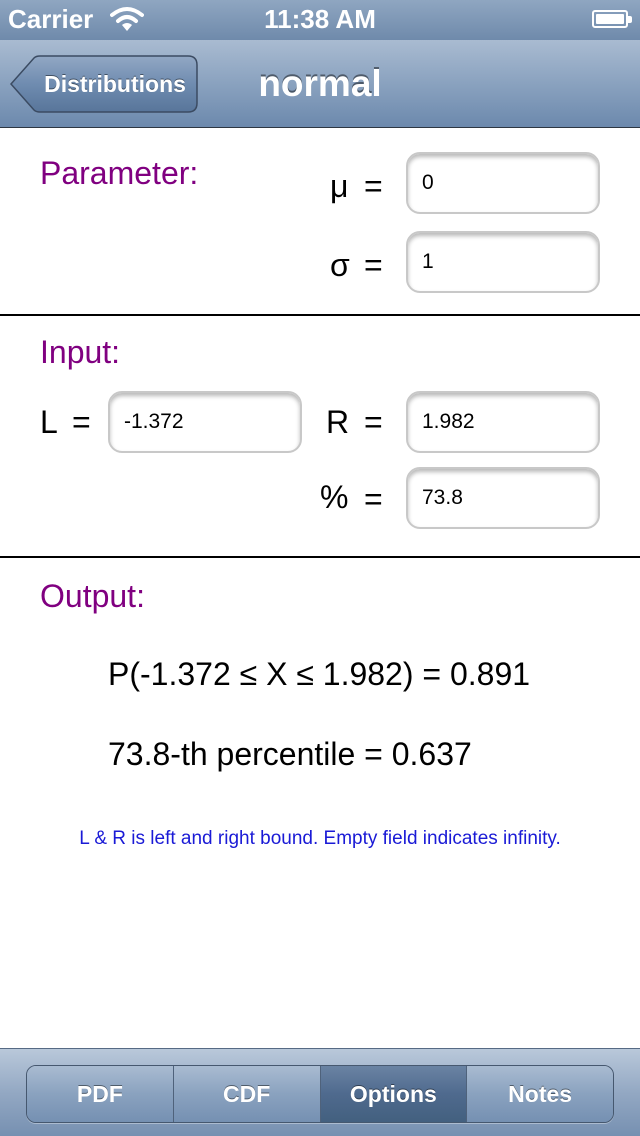  Describe the element at coordinates (205, 422) in the screenshot. I see `left-bound-field: -1.372` at that location.